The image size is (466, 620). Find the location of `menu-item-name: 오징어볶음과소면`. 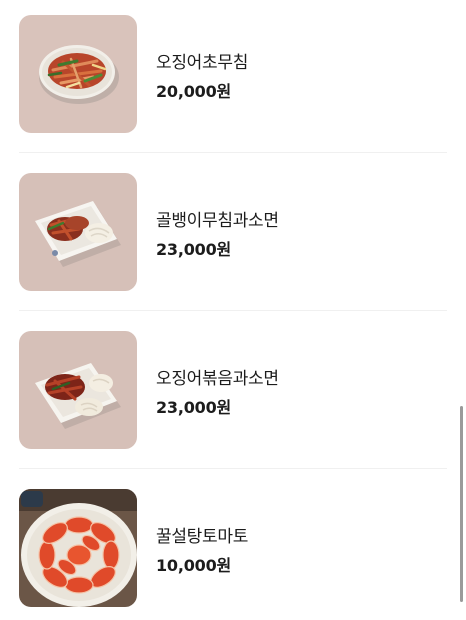

menu-item-name: 오징어볶음과소면 is located at coordinates (217, 376).